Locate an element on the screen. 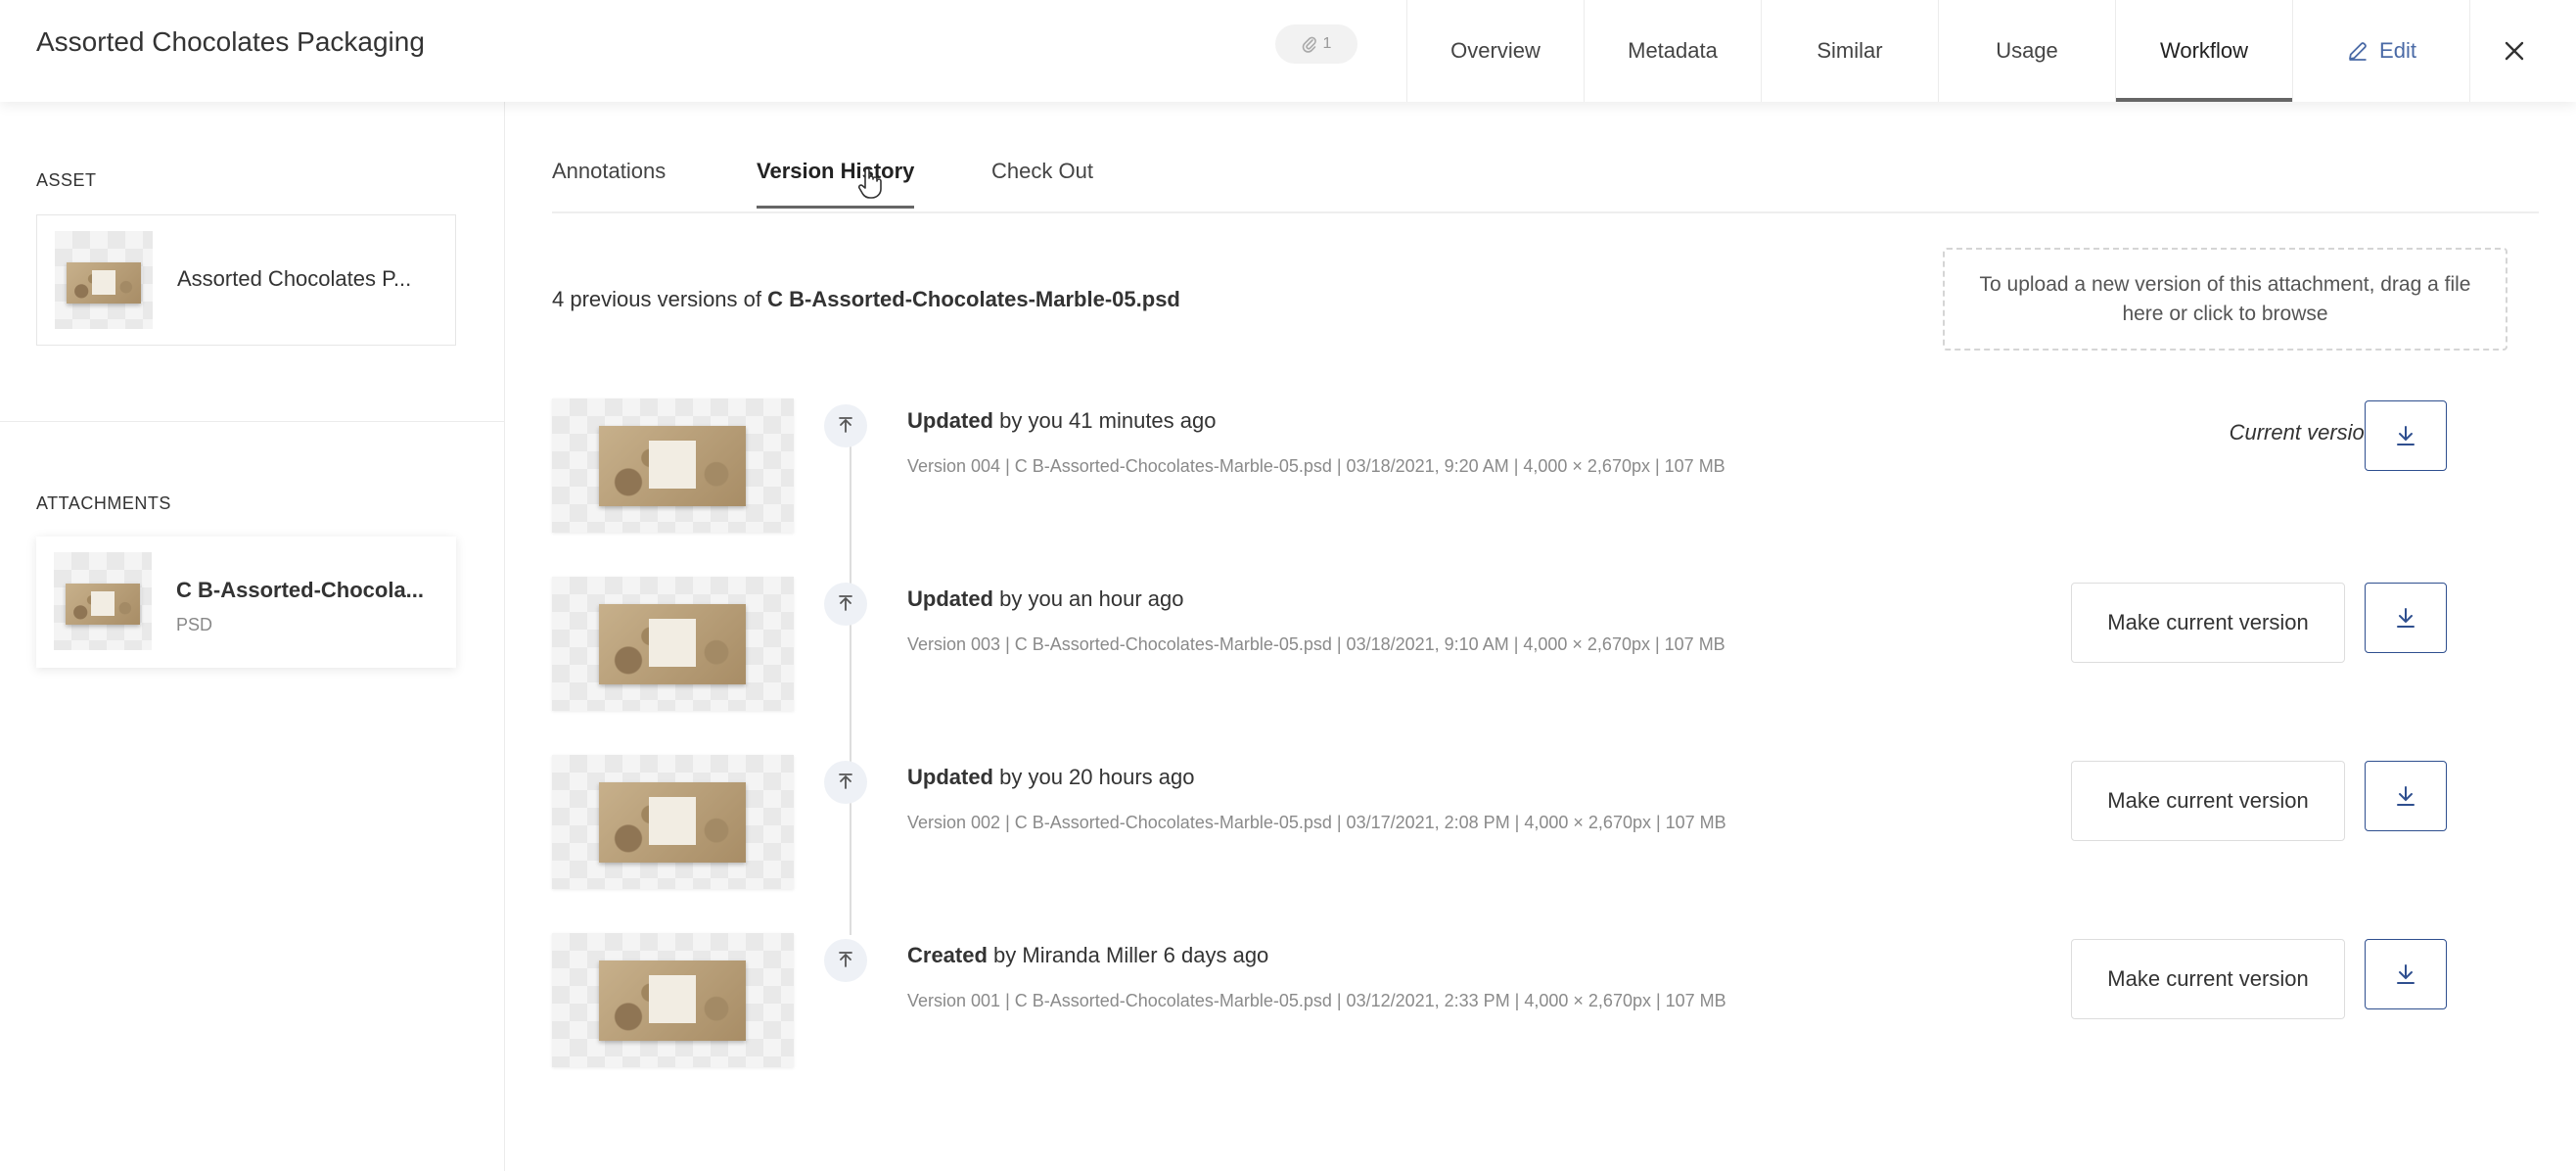  tab-metadata: Metadata is located at coordinates (1672, 51).